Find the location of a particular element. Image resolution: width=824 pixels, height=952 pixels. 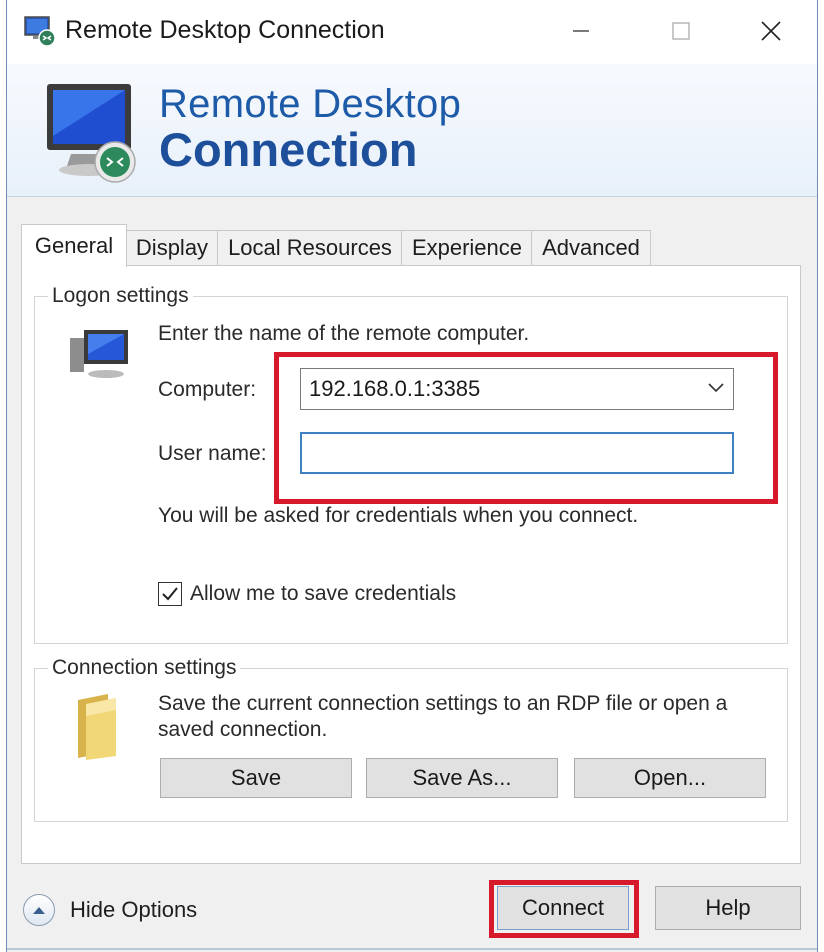

hide-options-button is located at coordinates (39, 910).